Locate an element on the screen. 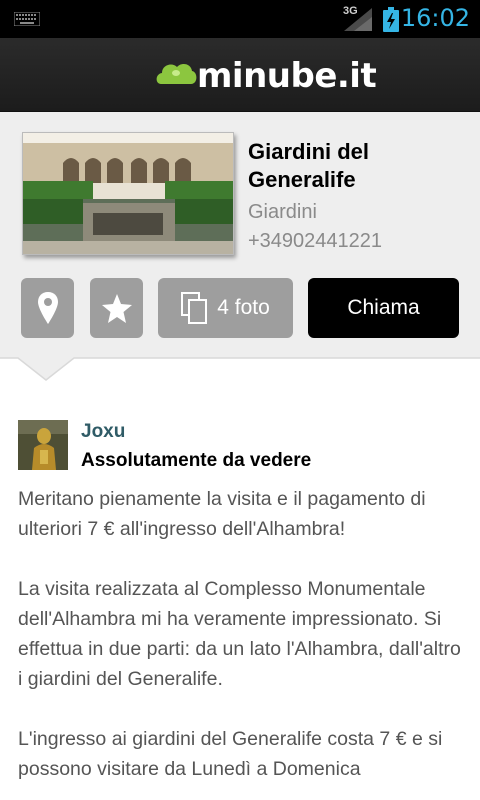 This screenshot has width=480, height=800. map-button is located at coordinates (47, 308).